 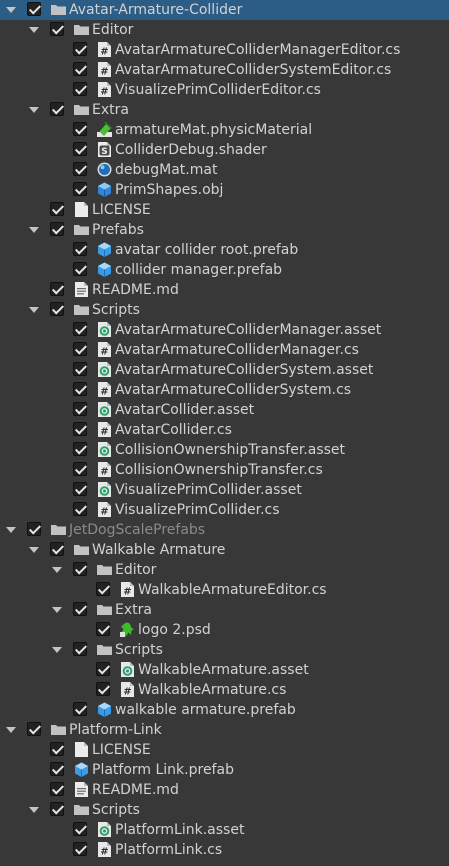 I want to click on tree-row: AvatarArmatureColliderSystem.asset, so click(x=224, y=370).